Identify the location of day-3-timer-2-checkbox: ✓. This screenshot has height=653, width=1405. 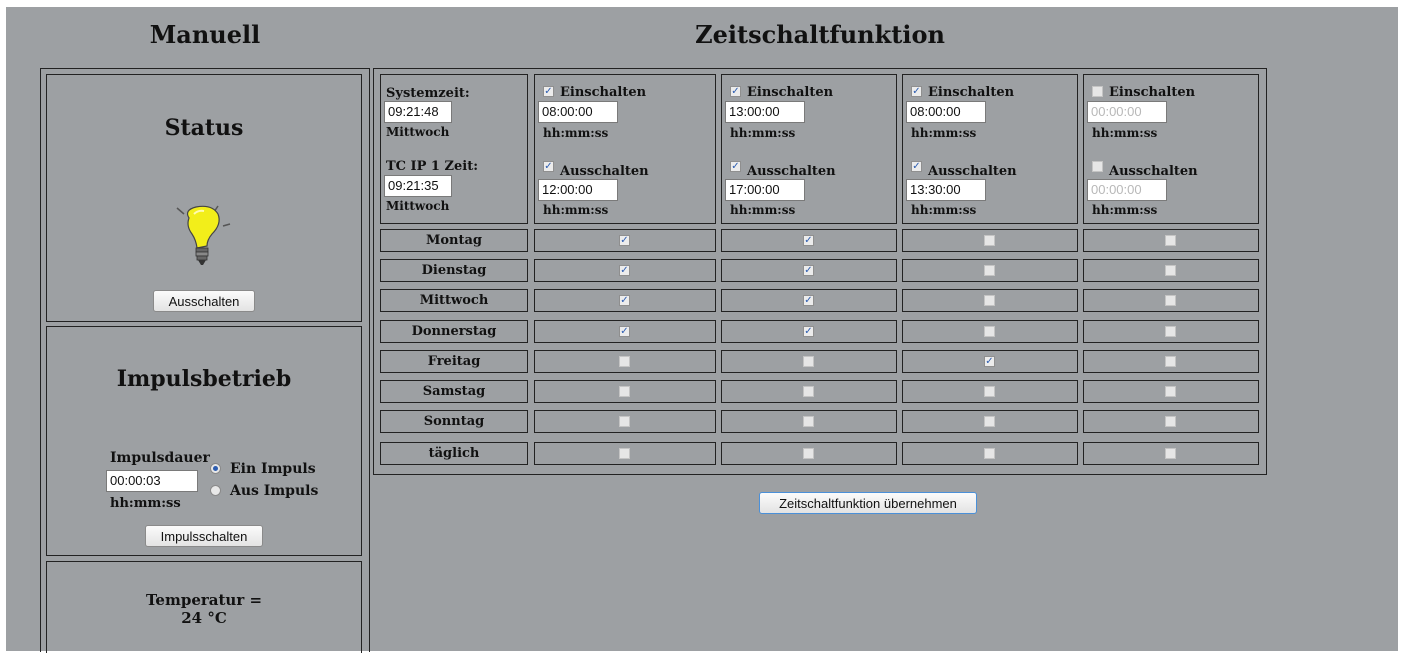
(808, 300).